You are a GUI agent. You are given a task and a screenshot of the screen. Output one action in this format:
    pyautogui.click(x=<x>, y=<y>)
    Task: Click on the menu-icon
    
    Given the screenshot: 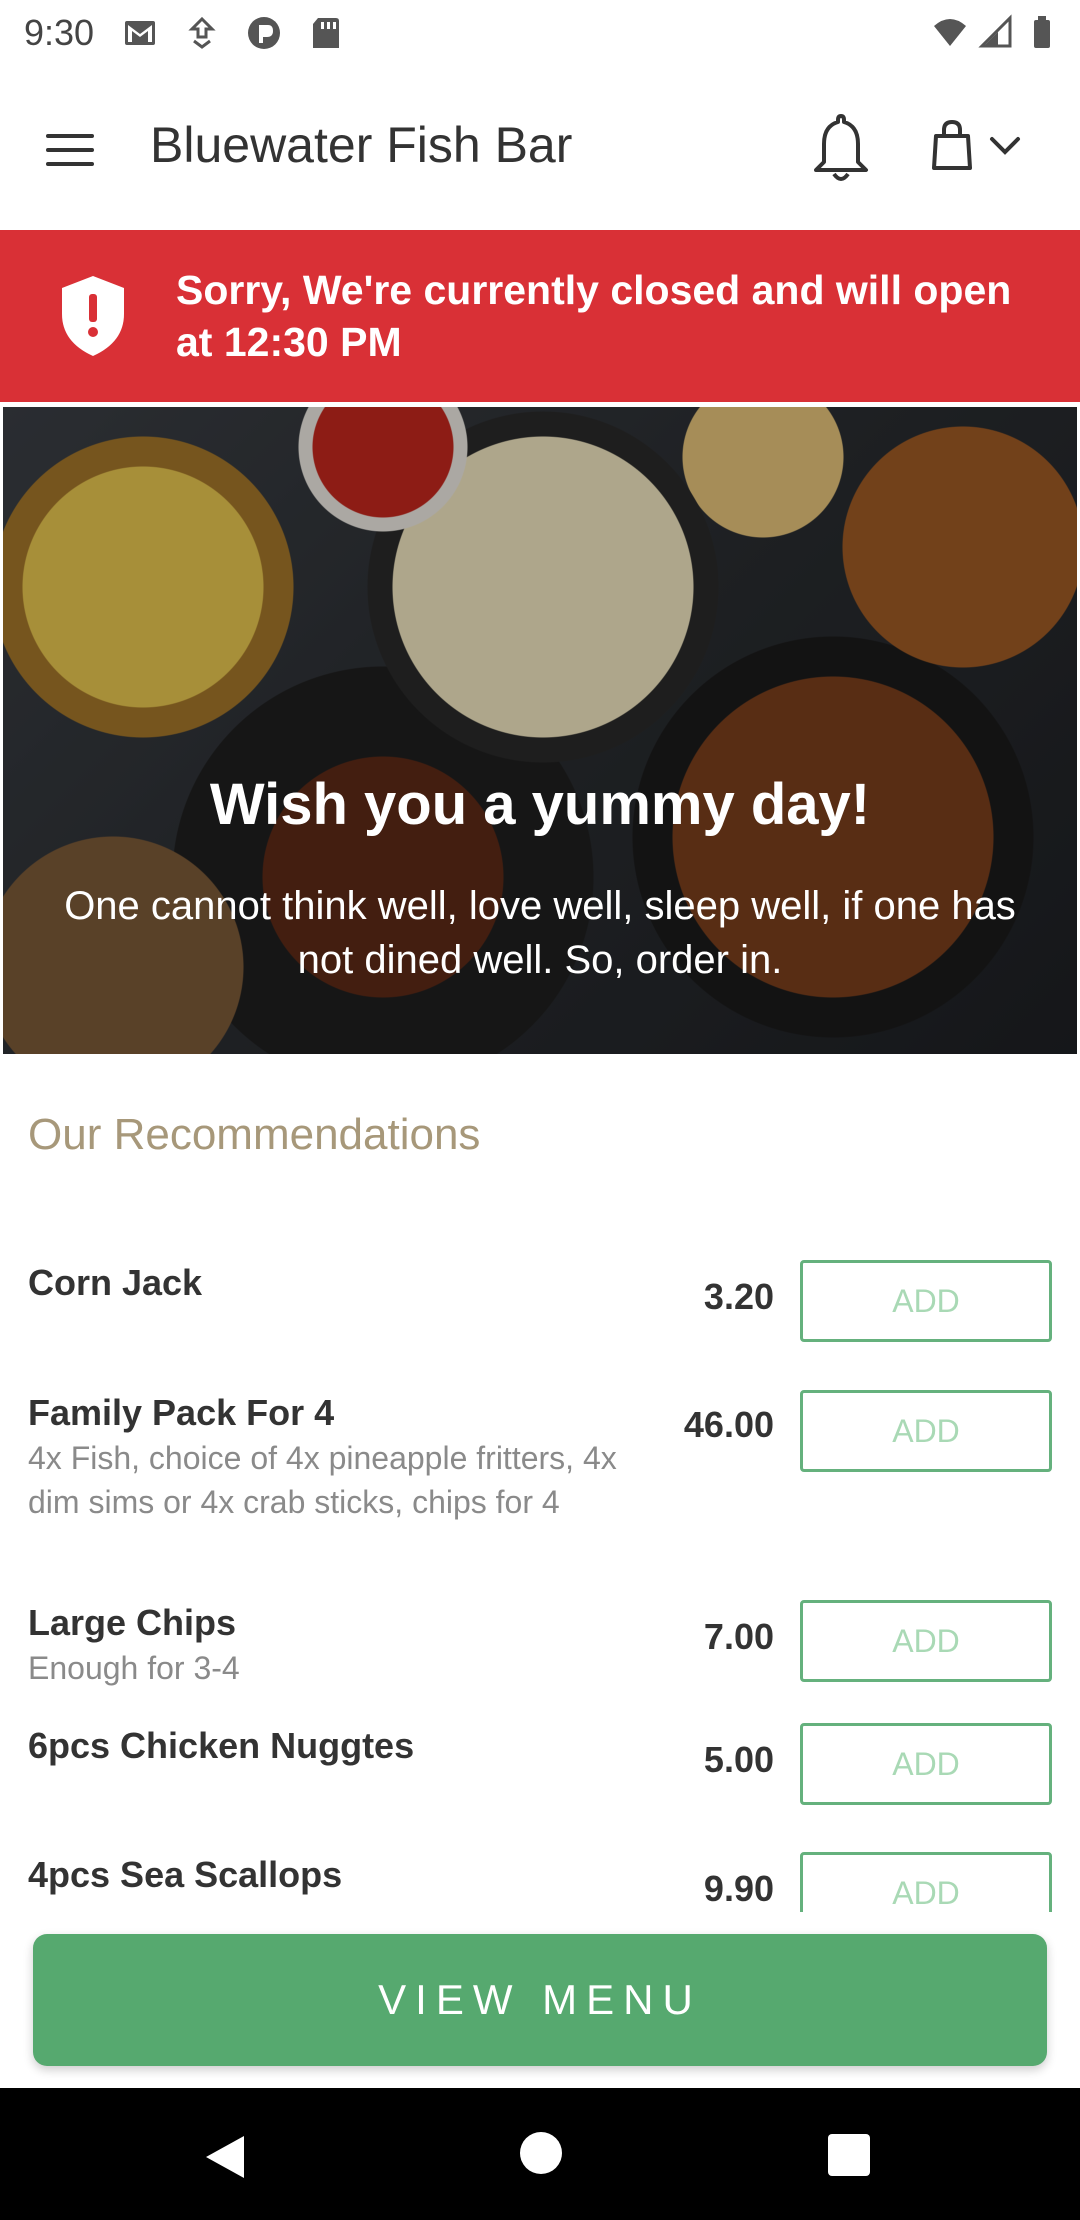 What is the action you would take?
    pyautogui.click(x=70, y=150)
    